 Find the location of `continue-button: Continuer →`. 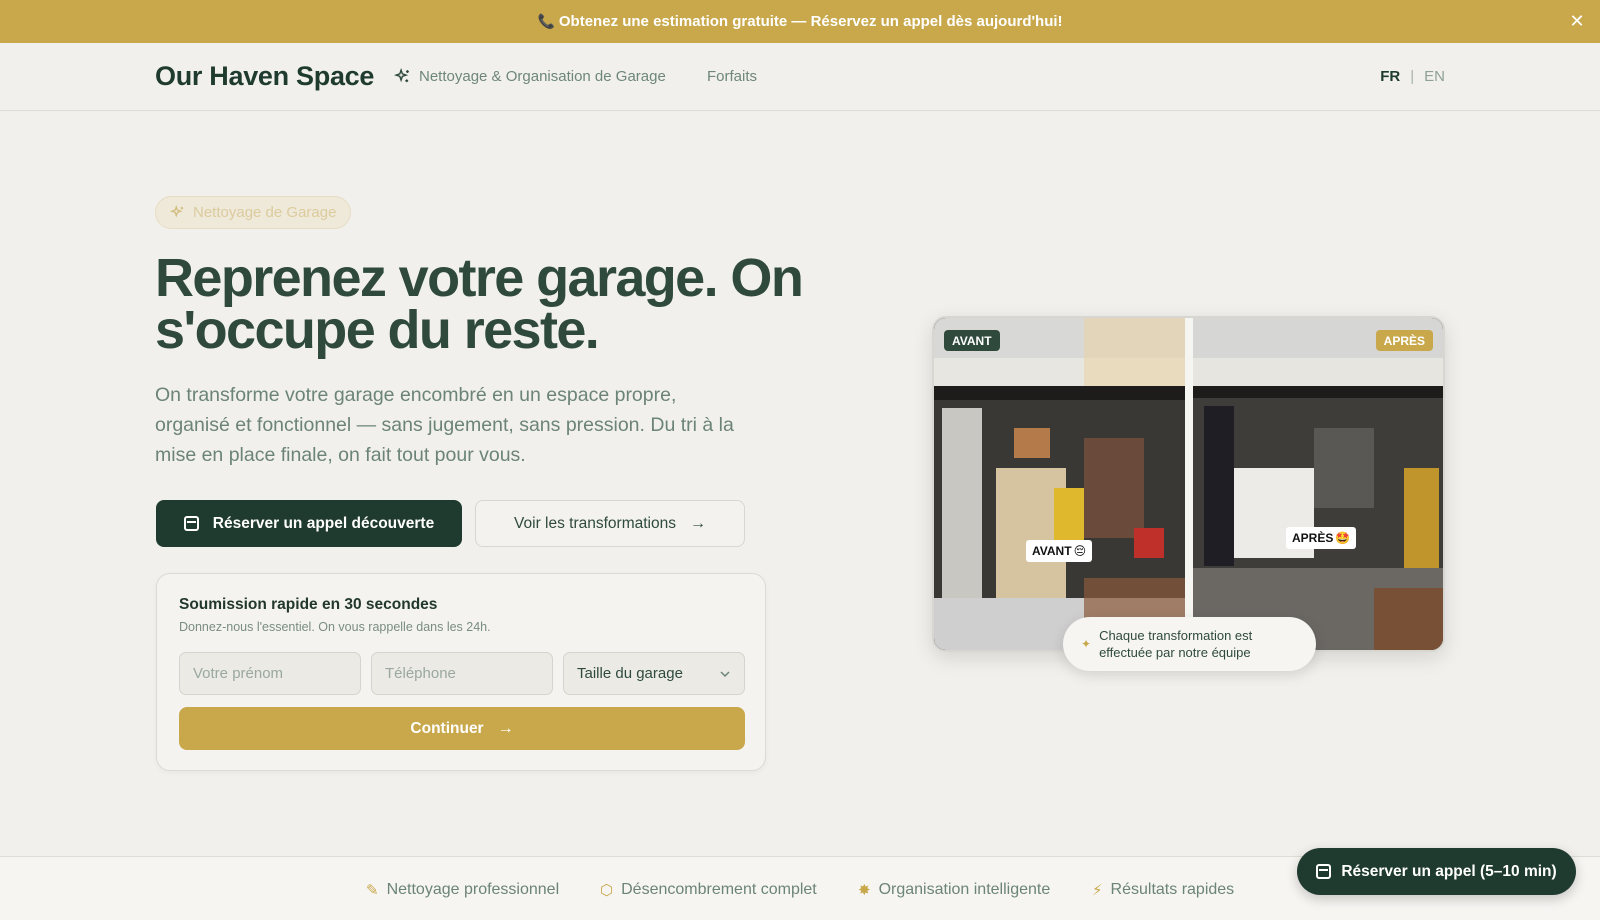

continue-button: Continuer → is located at coordinates (462, 728).